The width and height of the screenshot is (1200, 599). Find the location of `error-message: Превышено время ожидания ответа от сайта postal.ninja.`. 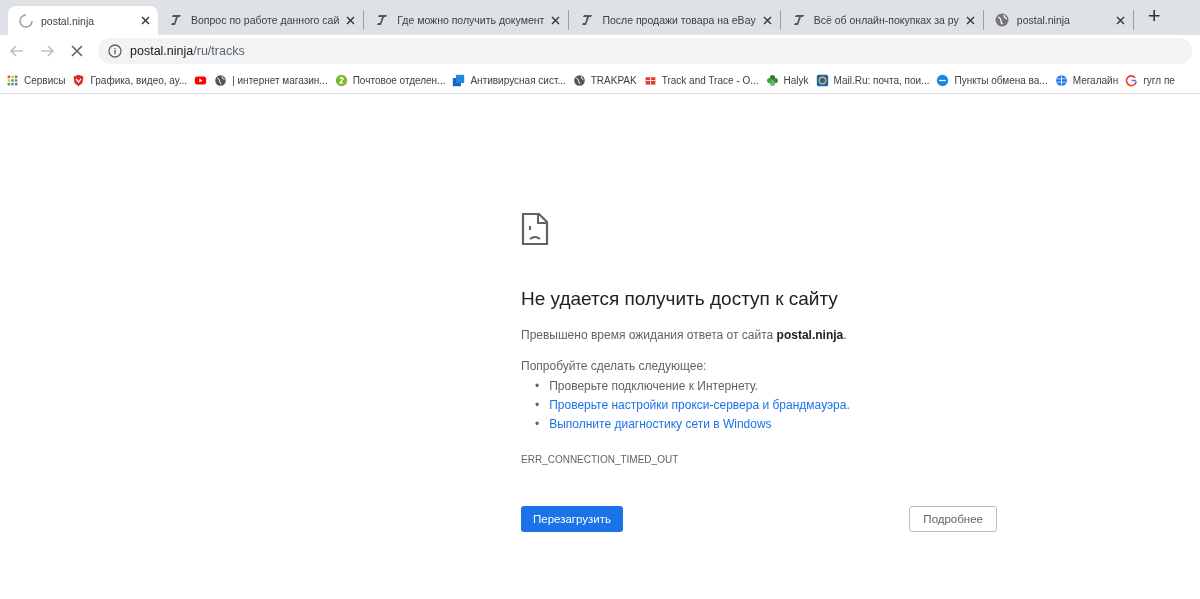

error-message: Превышено время ожидания ответа от сайта postal.ninja. is located at coordinates (684, 335).